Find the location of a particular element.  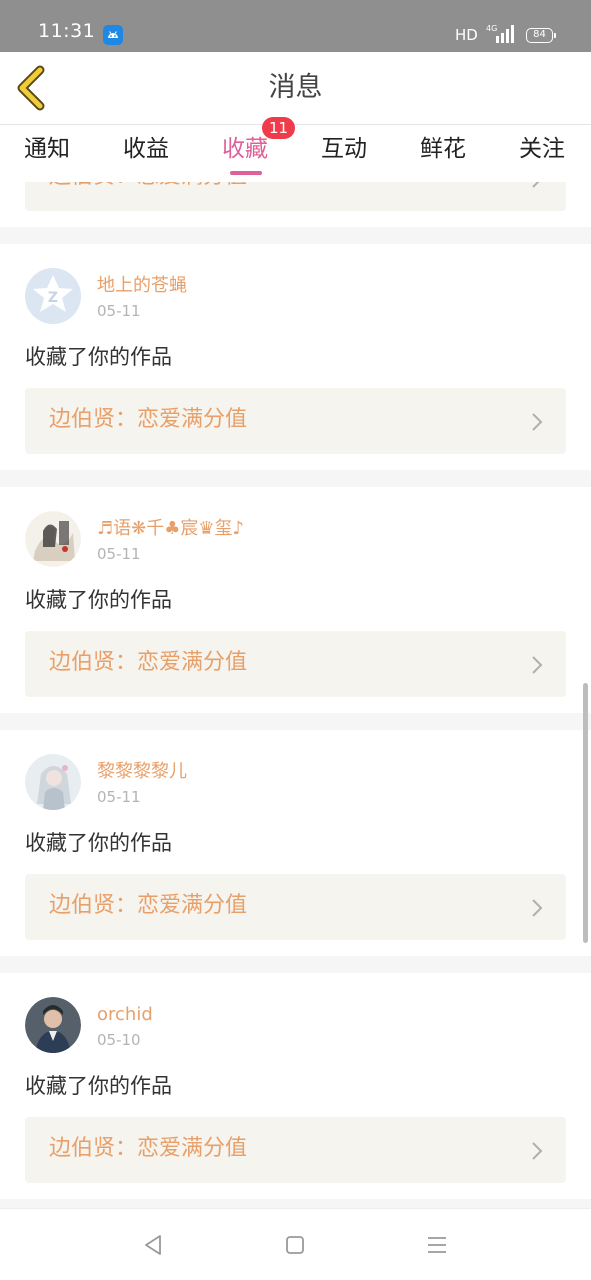

nav-menu-button is located at coordinates (437, 1245).